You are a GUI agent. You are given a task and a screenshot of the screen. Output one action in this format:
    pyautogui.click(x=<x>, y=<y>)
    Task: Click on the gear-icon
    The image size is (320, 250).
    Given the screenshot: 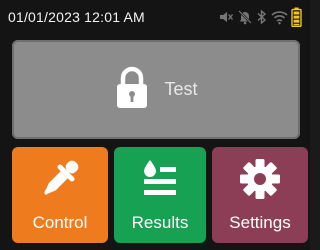 What is the action you would take?
    pyautogui.click(x=260, y=181)
    